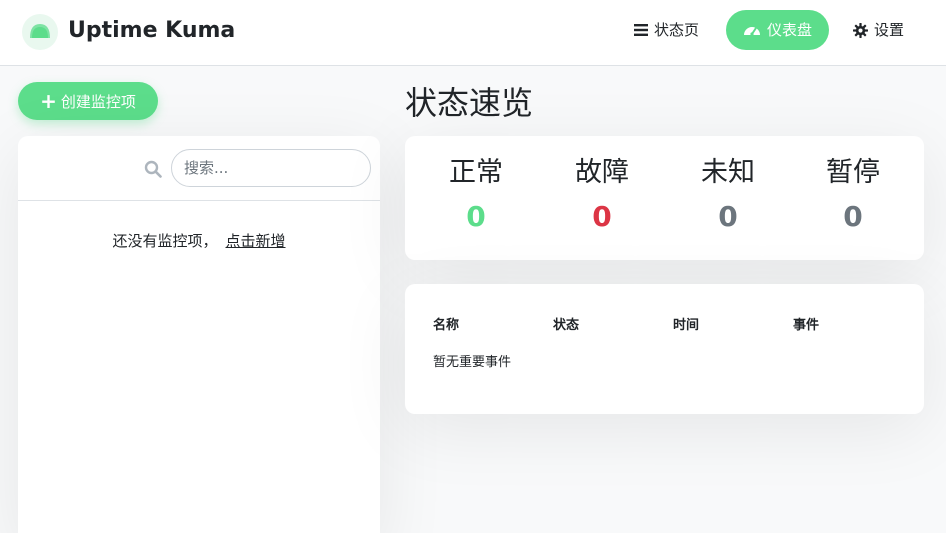 This screenshot has height=533, width=946. What do you see at coordinates (728, 216) in the screenshot?
I see `stat-unknown-value: 0` at bounding box center [728, 216].